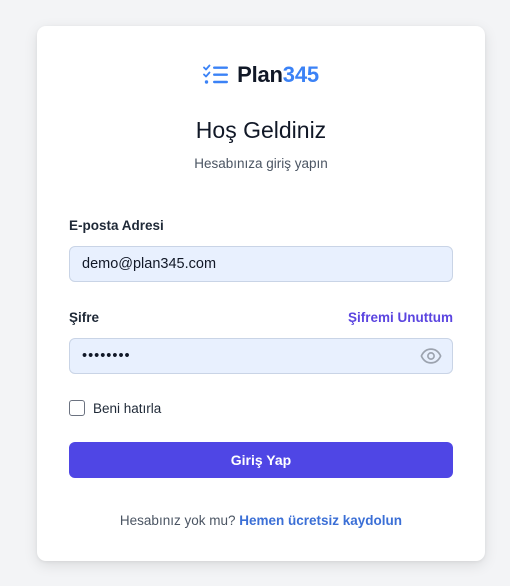 This screenshot has height=586, width=510. I want to click on page-title: Hoş Geldiniz, so click(261, 130).